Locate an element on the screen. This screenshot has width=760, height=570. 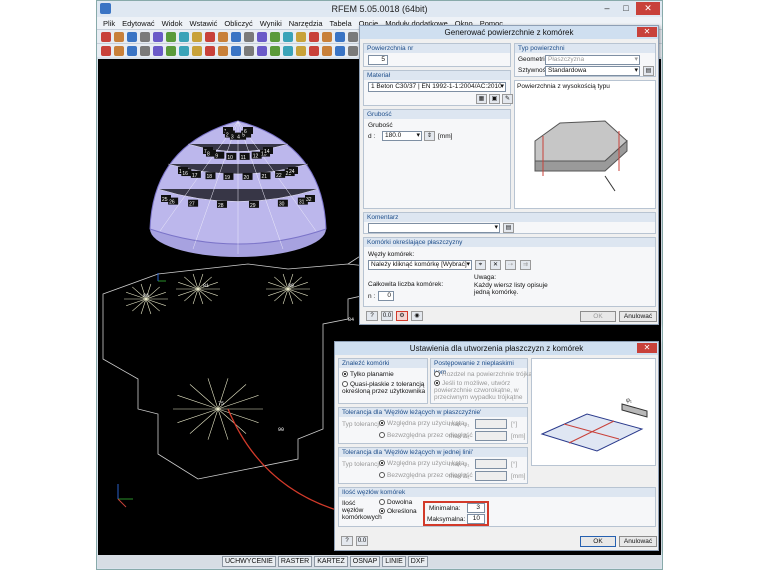
opt-defined-radio: Określona is located at coordinates (398, 511).